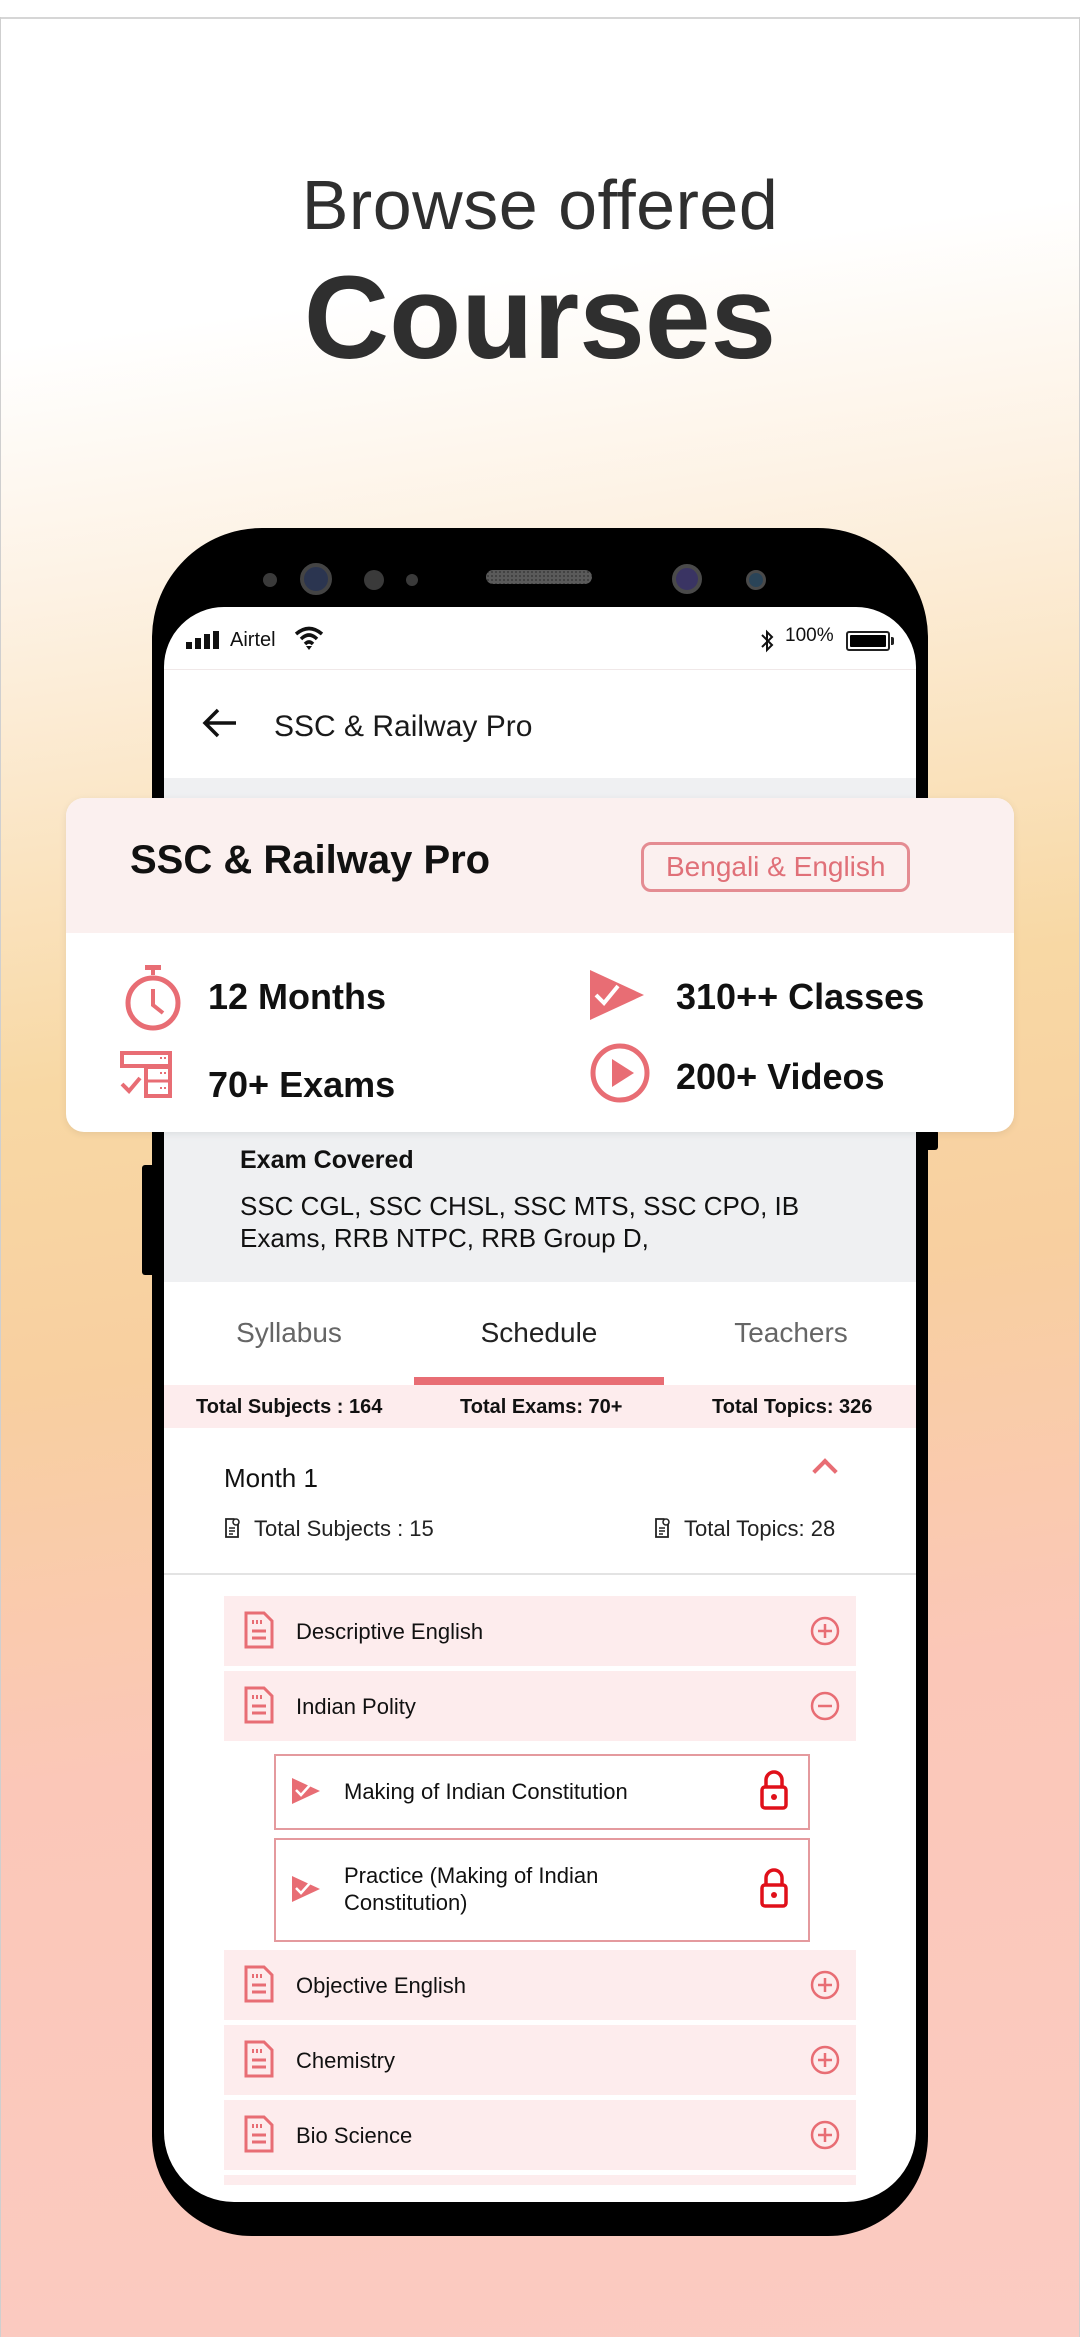  What do you see at coordinates (354, 2135) in the screenshot?
I see `subject-label: Bio Science` at bounding box center [354, 2135].